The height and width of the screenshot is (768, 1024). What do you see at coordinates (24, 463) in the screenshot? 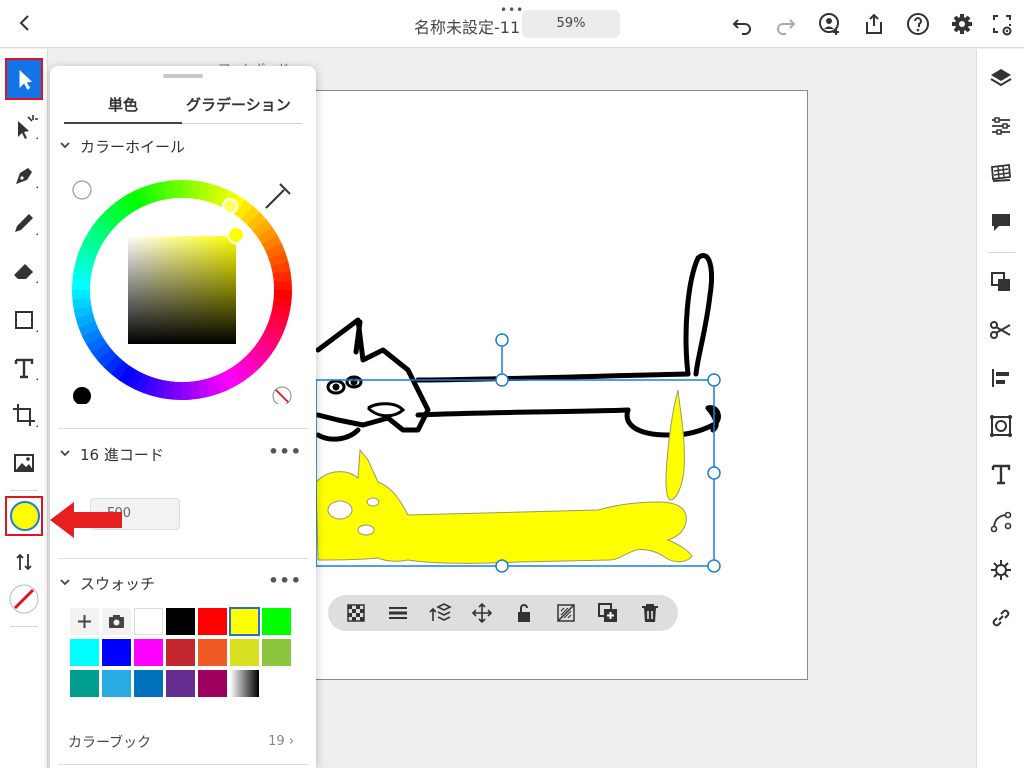
I see `image-tool` at bounding box center [24, 463].